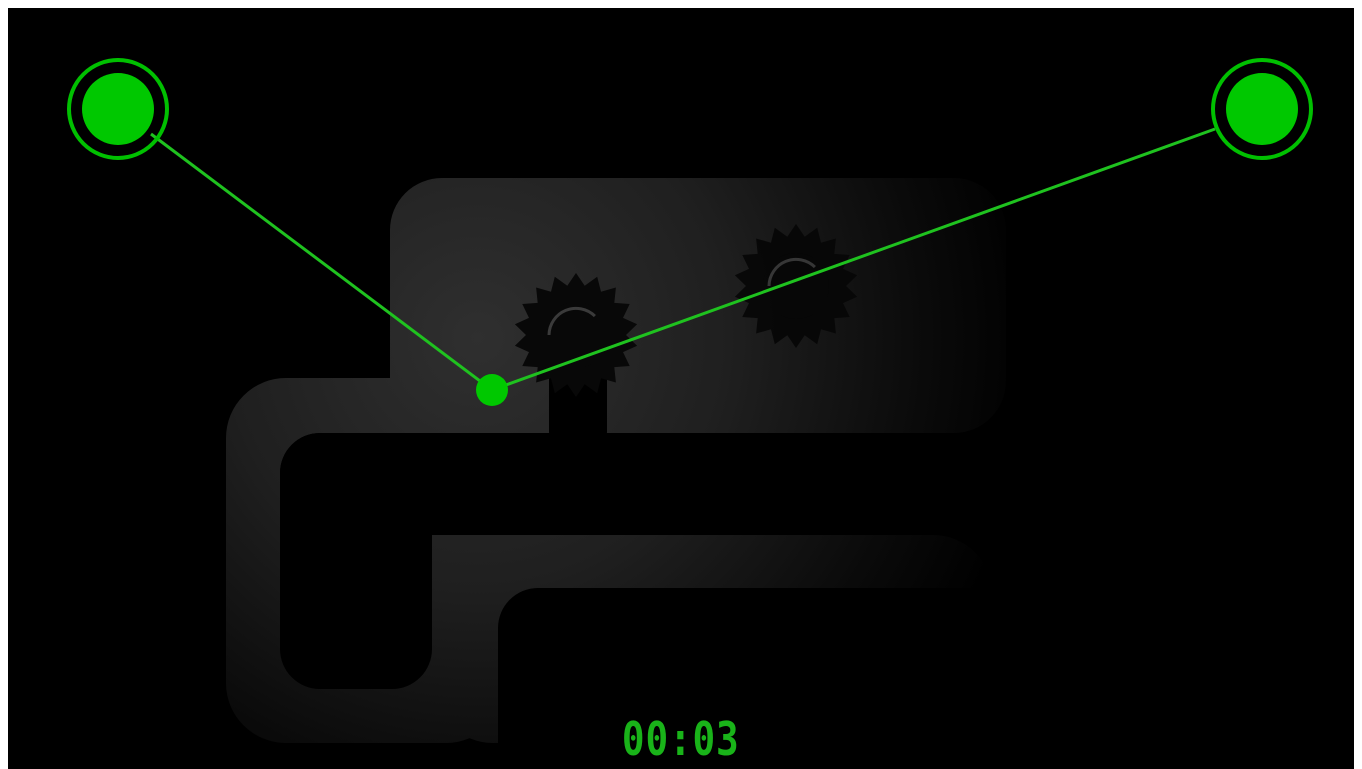  I want to click on center-node, so click(492, 390).